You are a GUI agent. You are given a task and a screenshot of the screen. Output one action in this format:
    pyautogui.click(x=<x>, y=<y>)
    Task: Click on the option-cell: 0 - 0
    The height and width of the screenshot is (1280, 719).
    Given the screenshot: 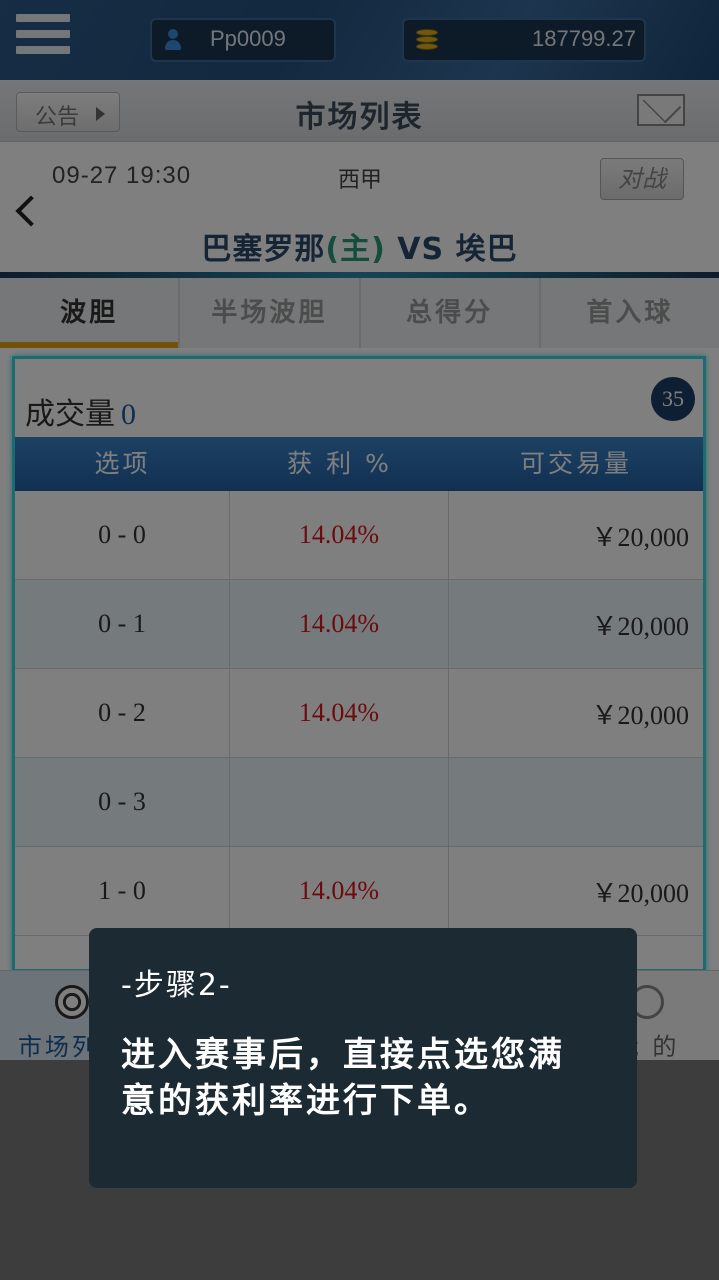 What is the action you would take?
    pyautogui.click(x=122, y=535)
    